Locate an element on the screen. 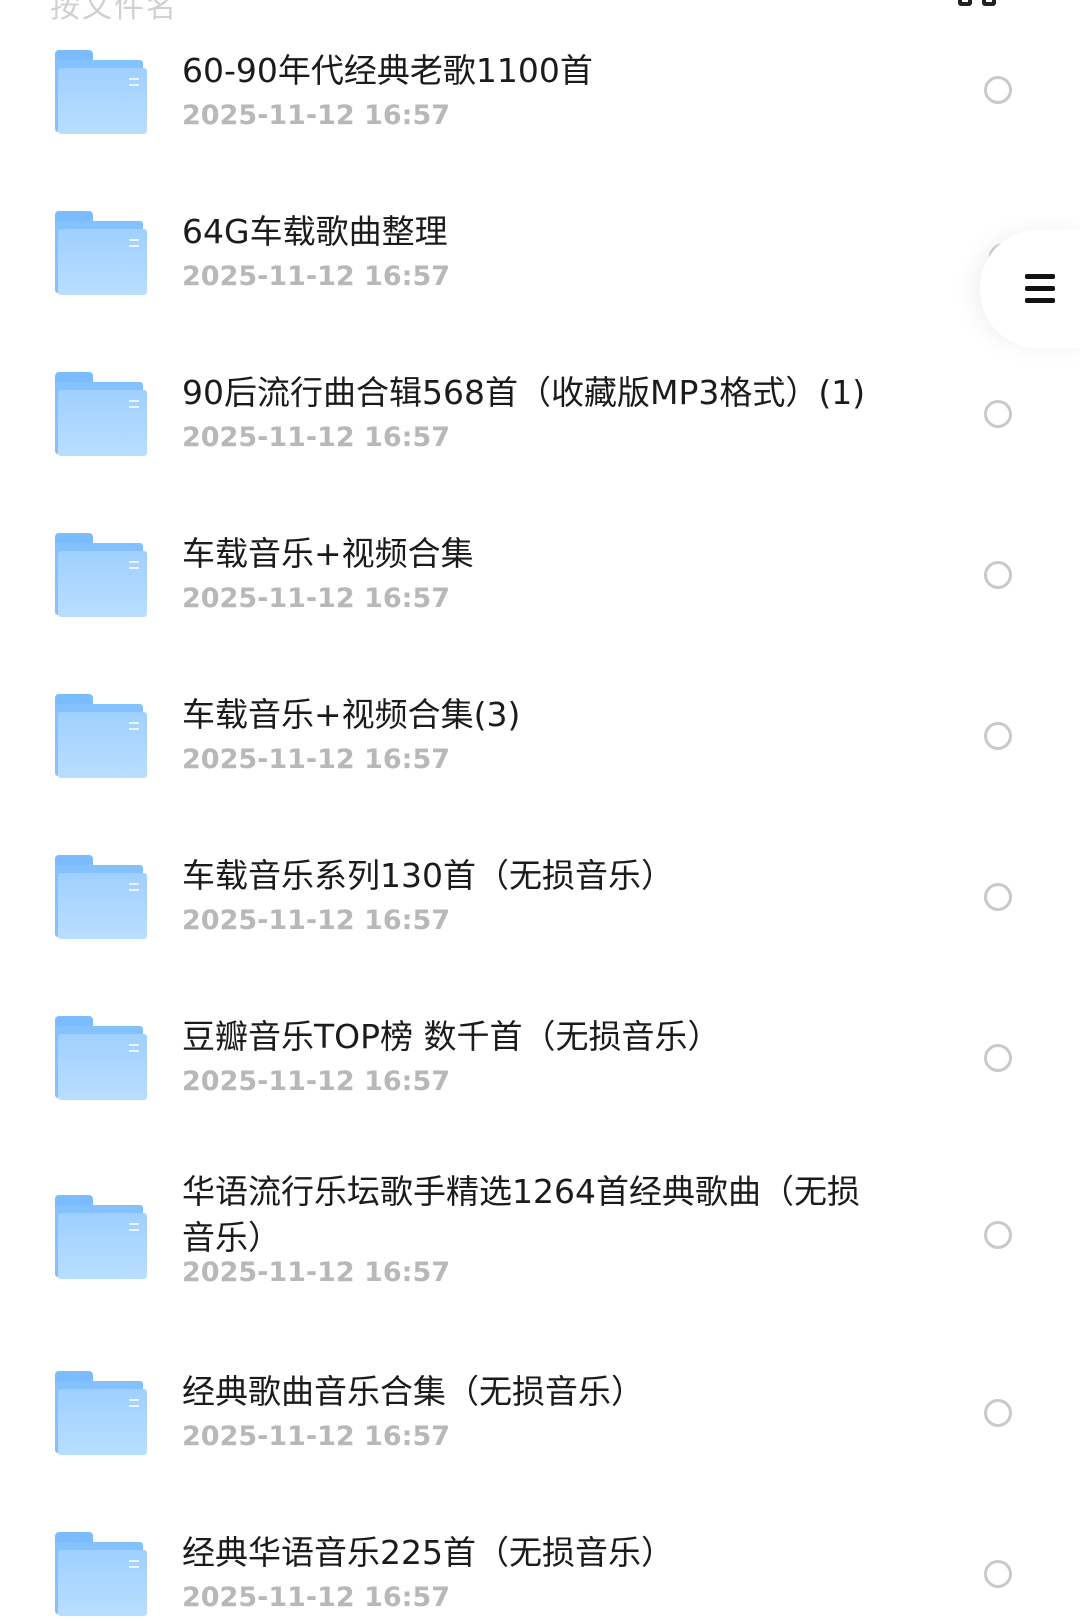 Image resolution: width=1080 pixels, height=1621 pixels. folder-name: 64G车载歌曲整理 is located at coordinates (315, 231).